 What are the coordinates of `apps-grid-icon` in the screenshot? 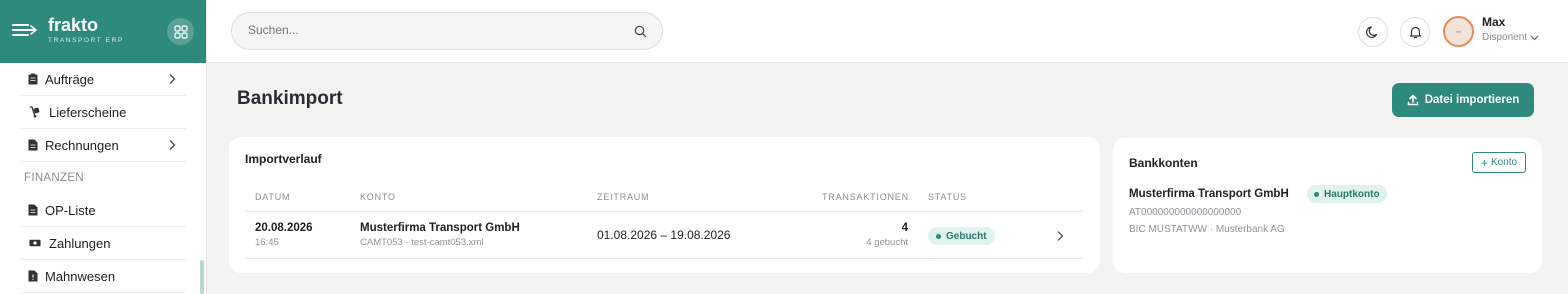 It's located at (180, 31).